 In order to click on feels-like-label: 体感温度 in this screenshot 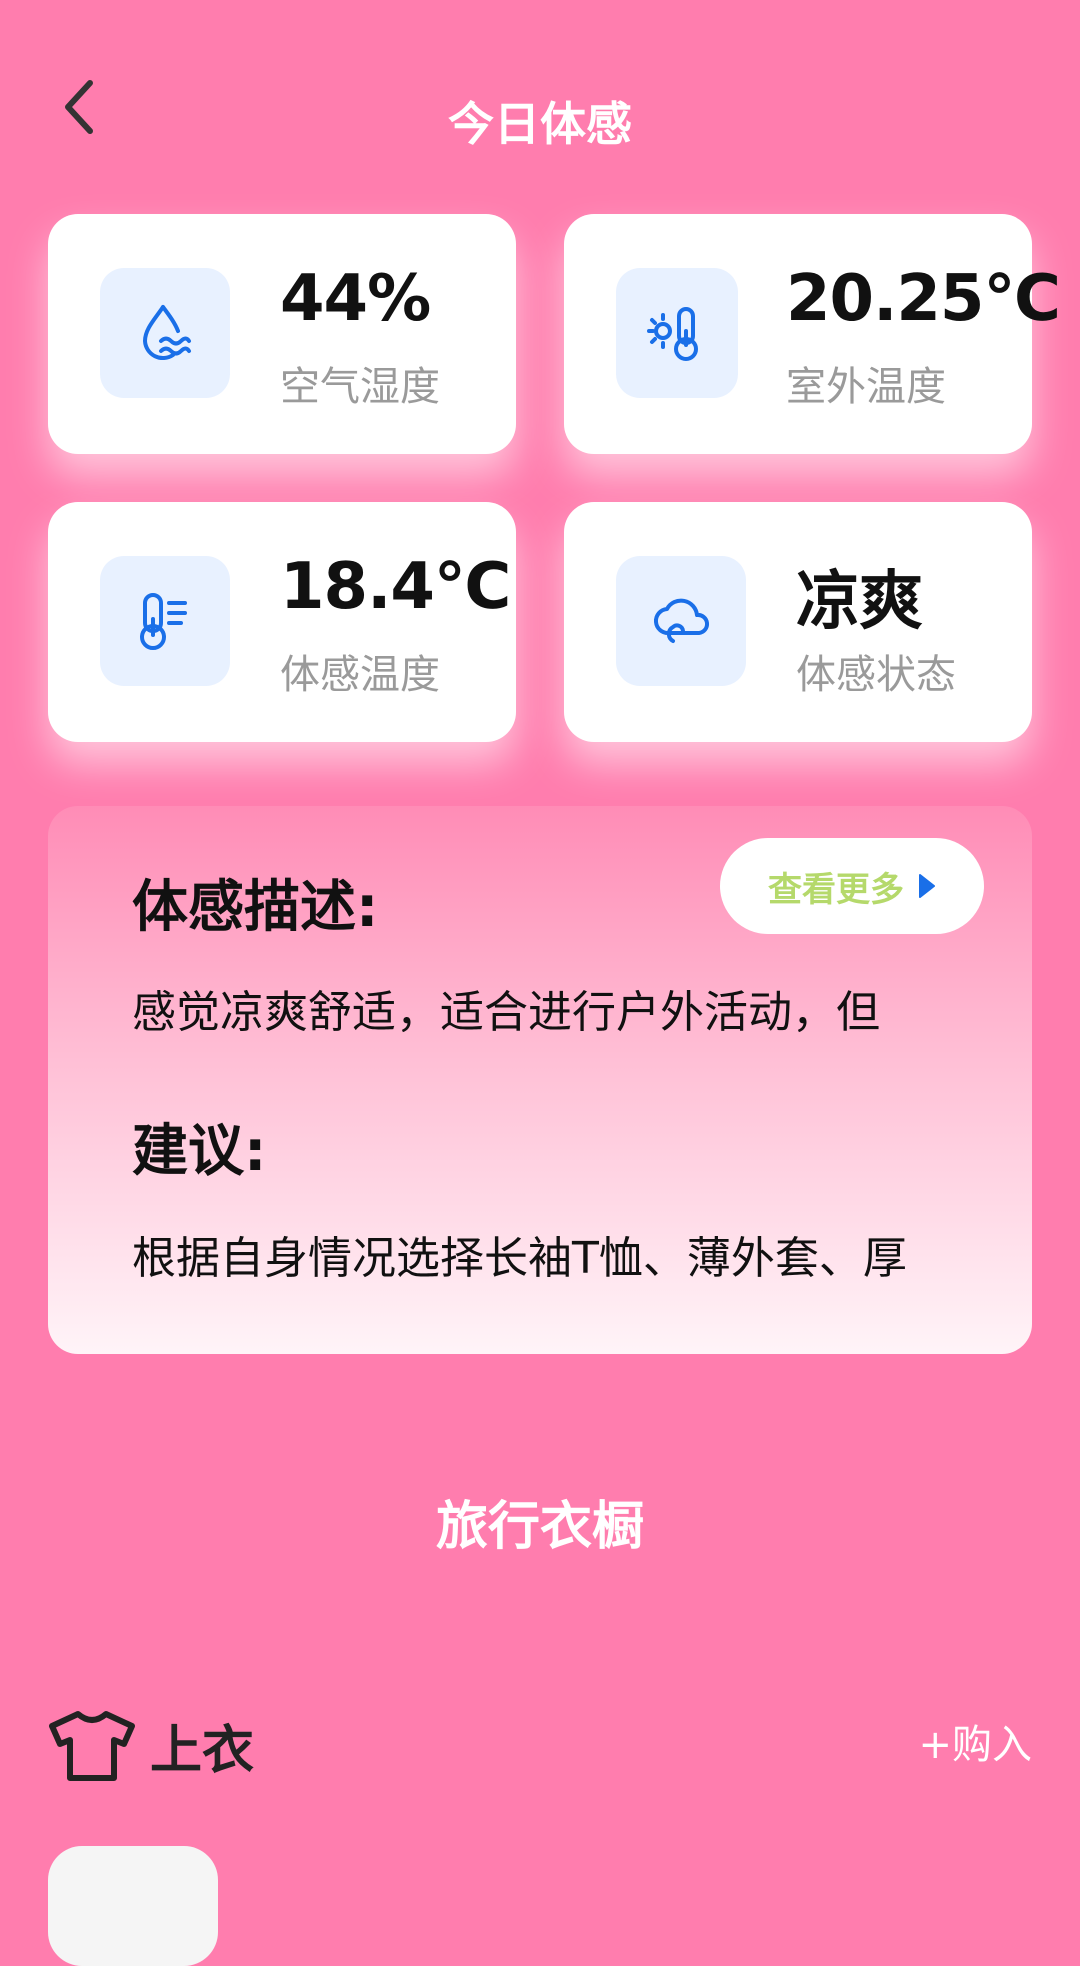, I will do `click(360, 675)`.